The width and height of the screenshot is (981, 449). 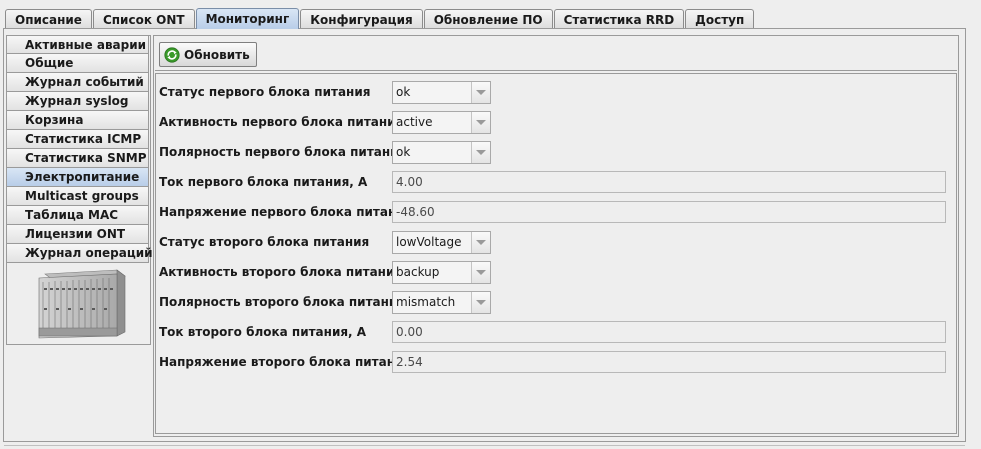 I want to click on psu1-current-label: Ток первого блока питания, A, so click(x=263, y=182).